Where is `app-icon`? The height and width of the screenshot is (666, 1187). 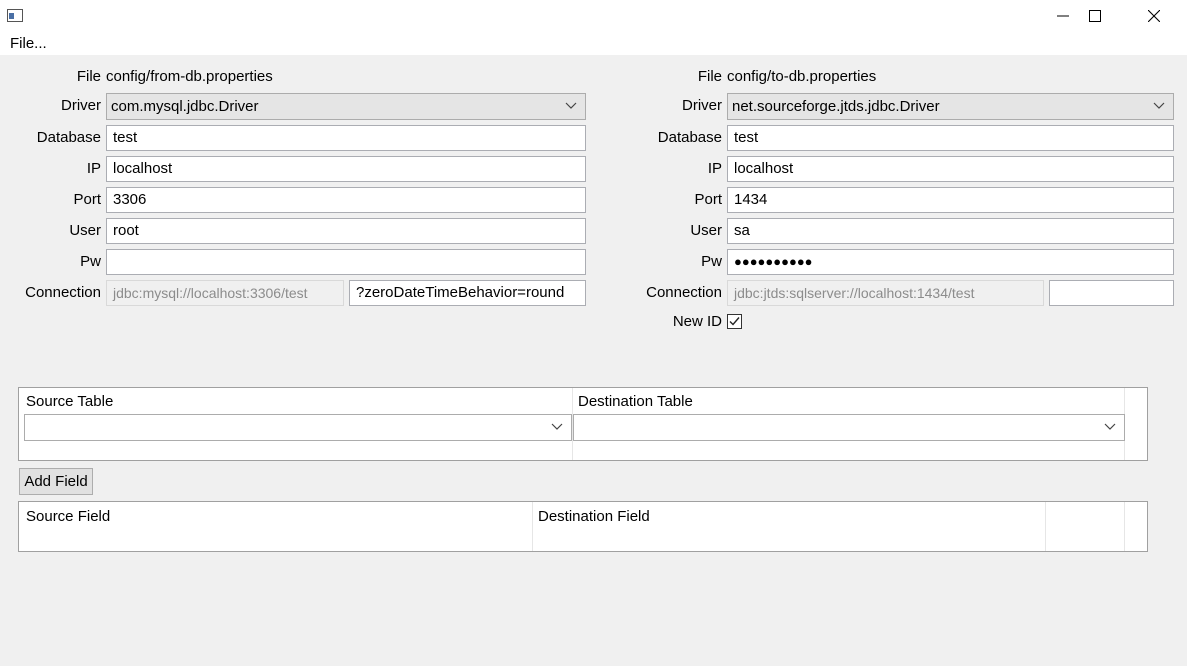 app-icon is located at coordinates (15, 15).